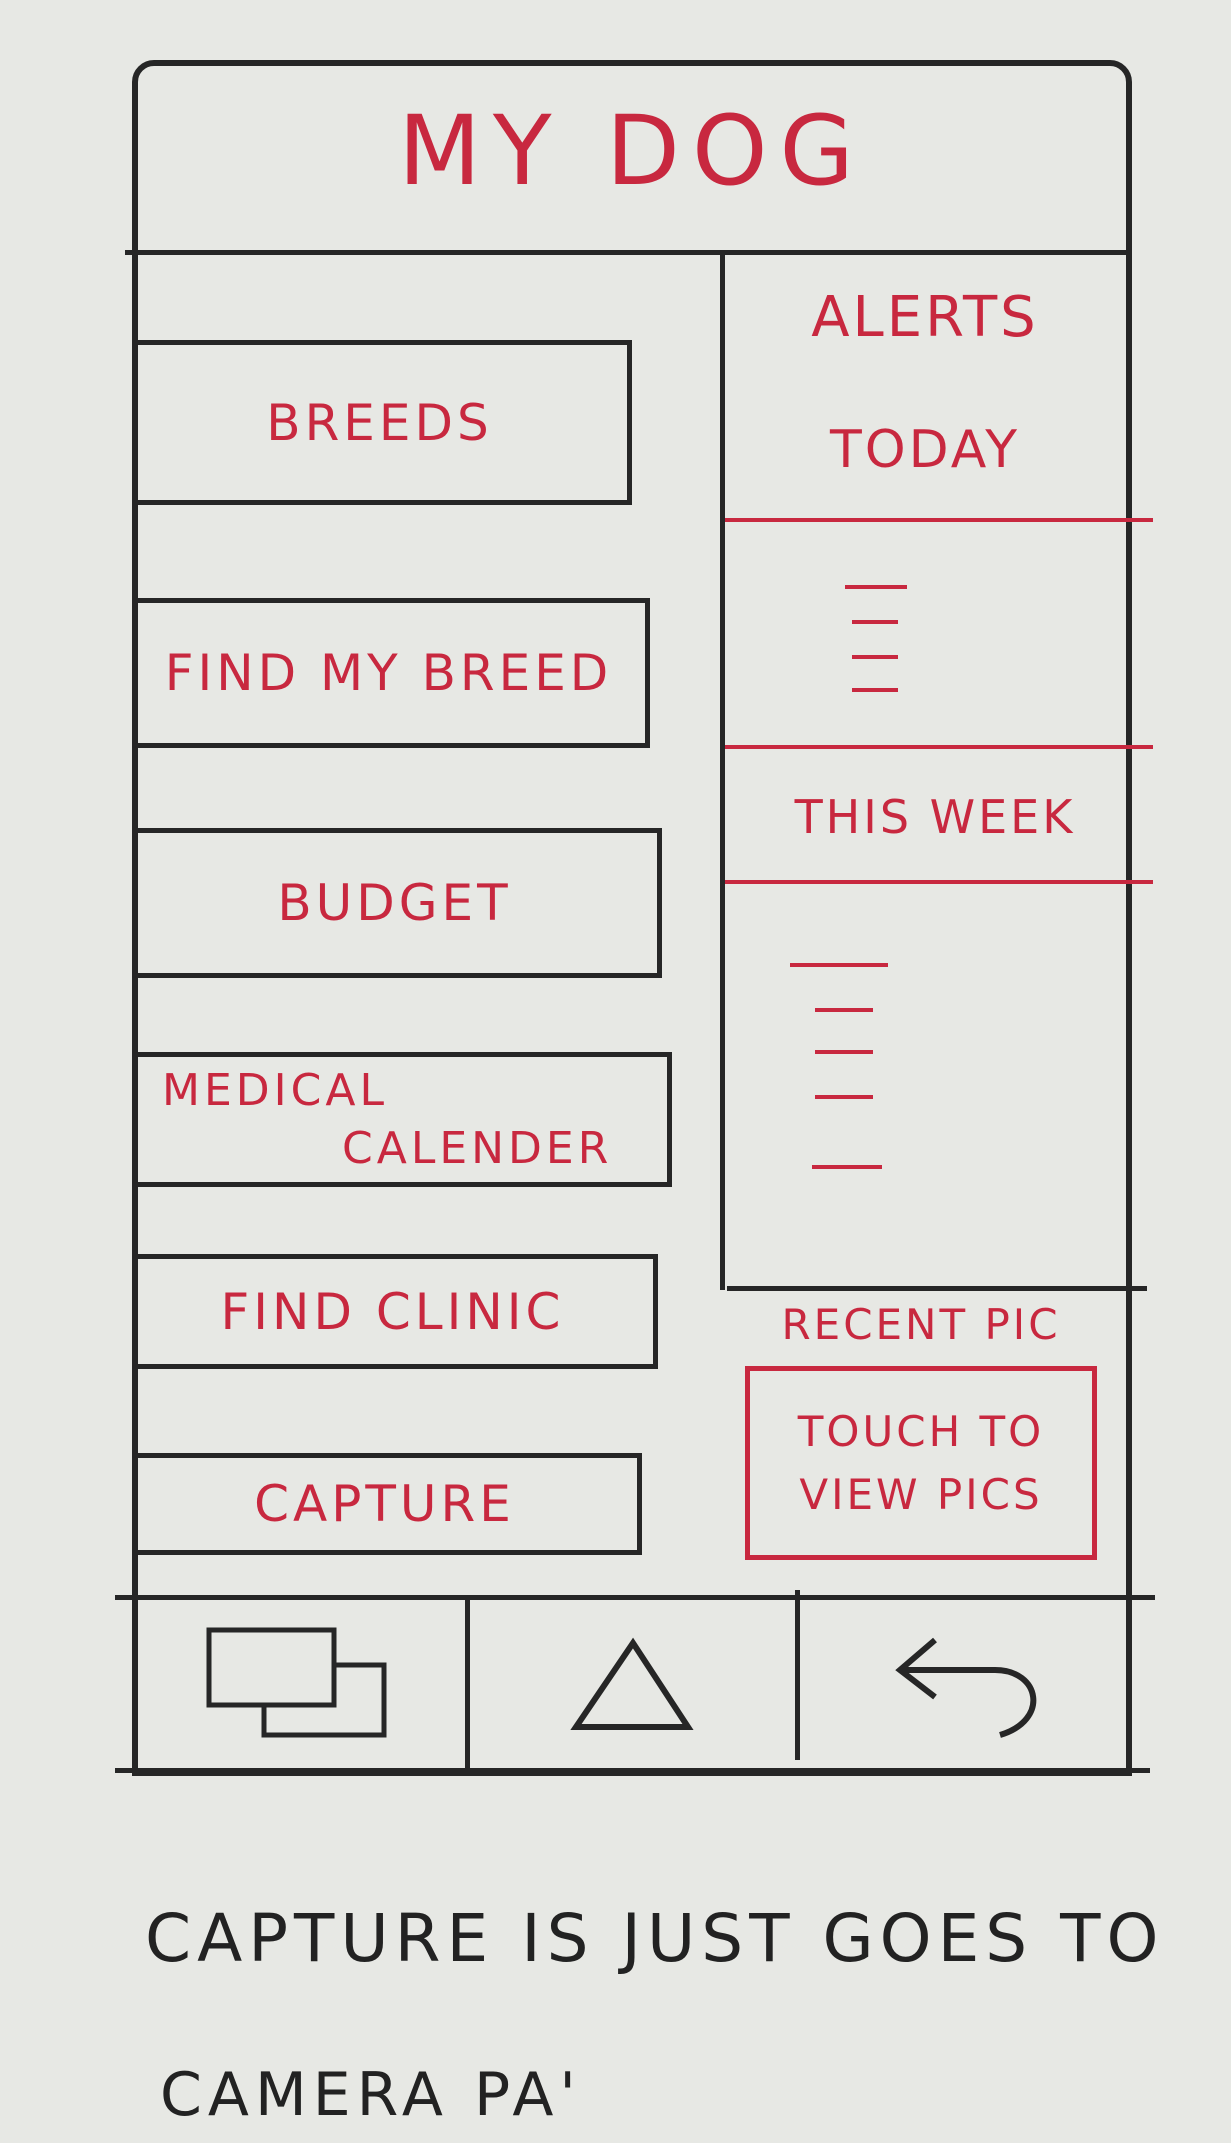  What do you see at coordinates (632, 151) in the screenshot?
I see `app-title: MY DOG` at bounding box center [632, 151].